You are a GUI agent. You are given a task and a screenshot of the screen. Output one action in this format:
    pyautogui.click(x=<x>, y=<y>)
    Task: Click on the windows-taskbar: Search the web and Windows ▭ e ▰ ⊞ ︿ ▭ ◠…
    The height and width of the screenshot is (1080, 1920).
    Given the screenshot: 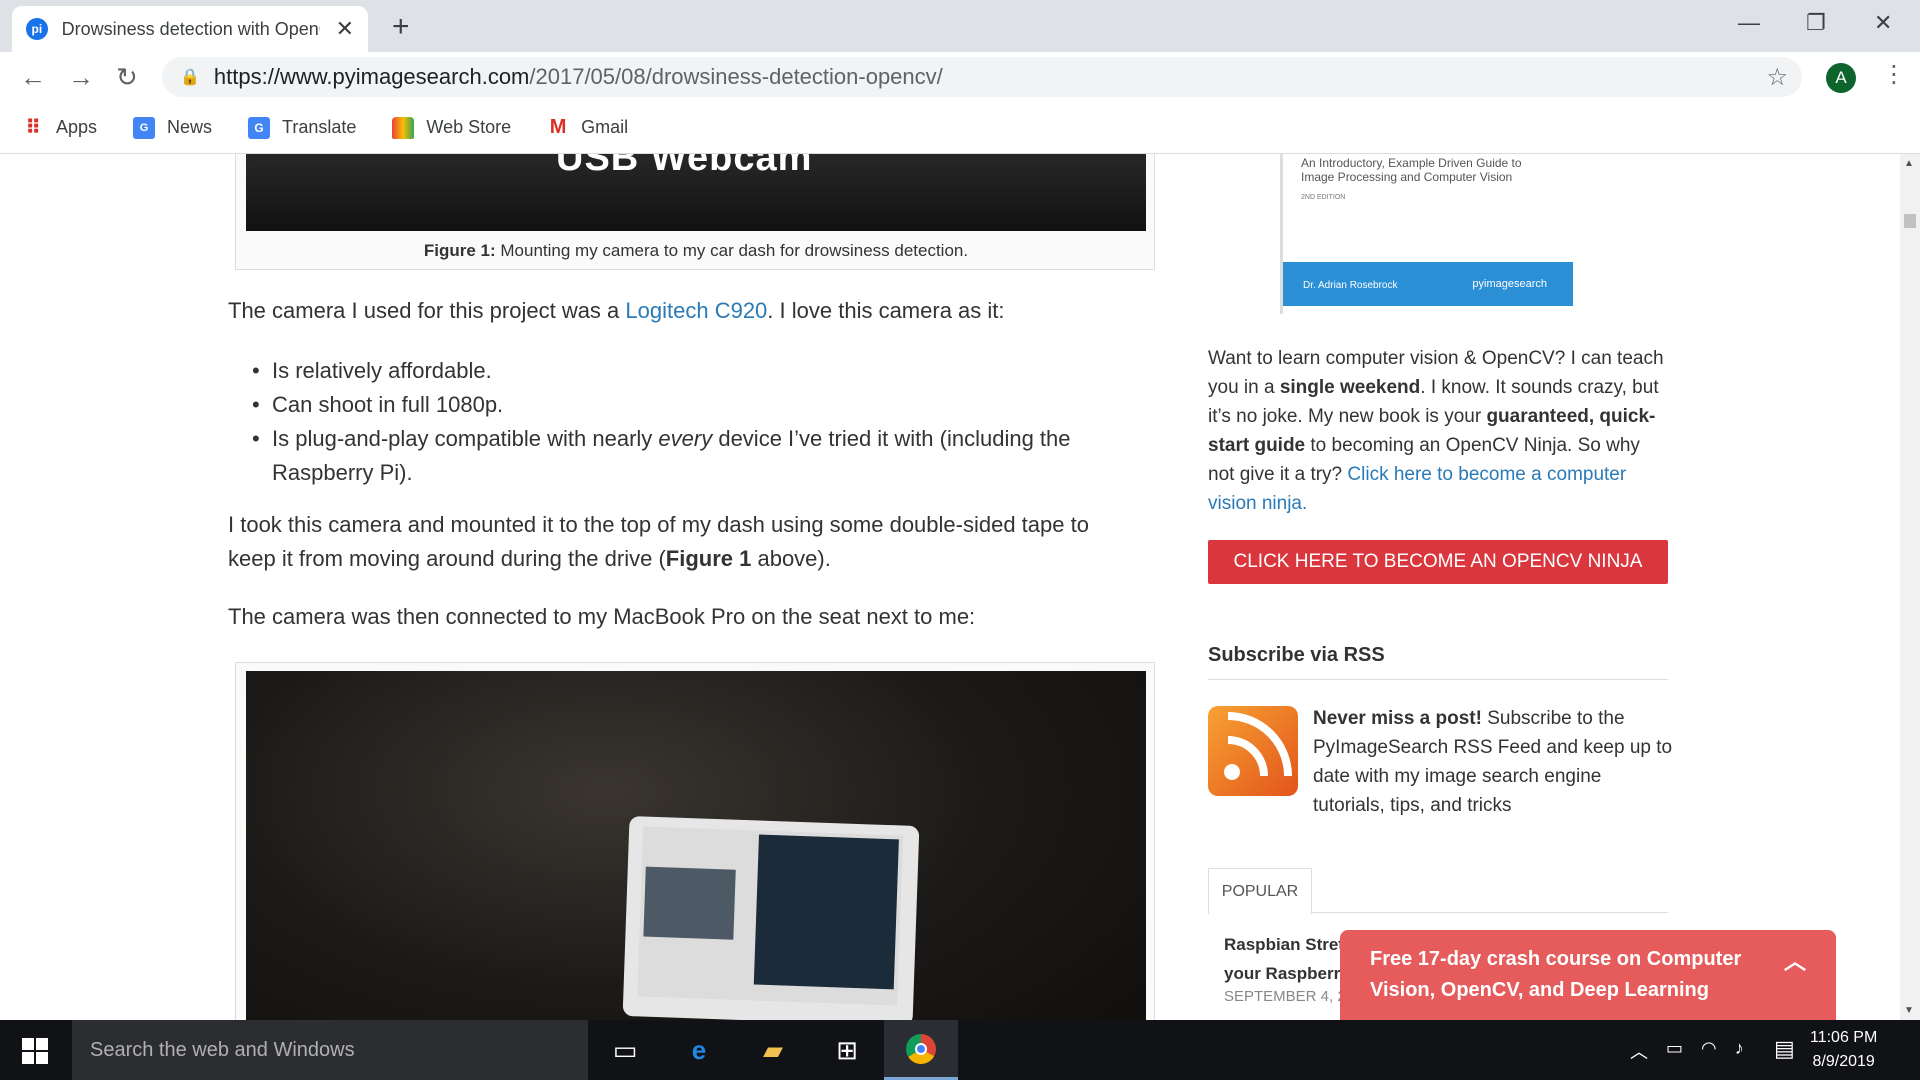 What is the action you would take?
    pyautogui.click(x=960, y=1050)
    